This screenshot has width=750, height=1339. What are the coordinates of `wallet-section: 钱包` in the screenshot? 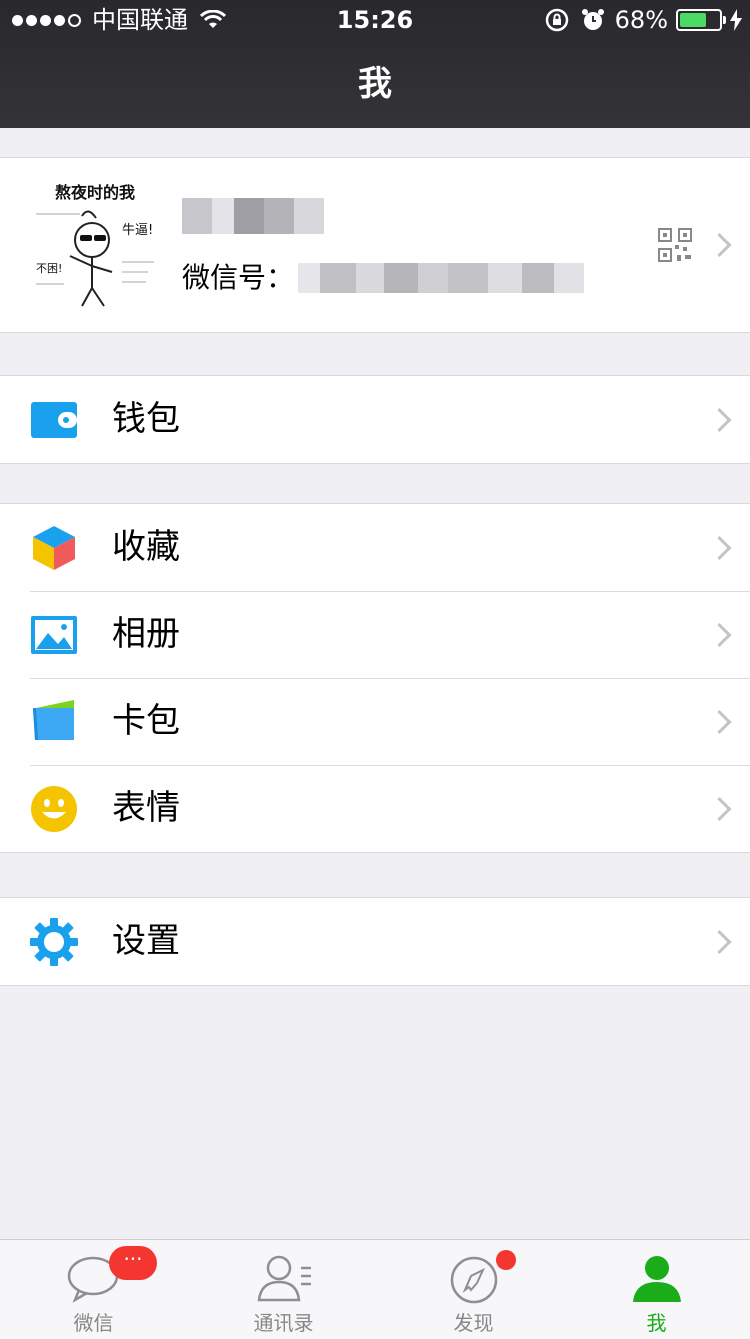 It's located at (375, 419).